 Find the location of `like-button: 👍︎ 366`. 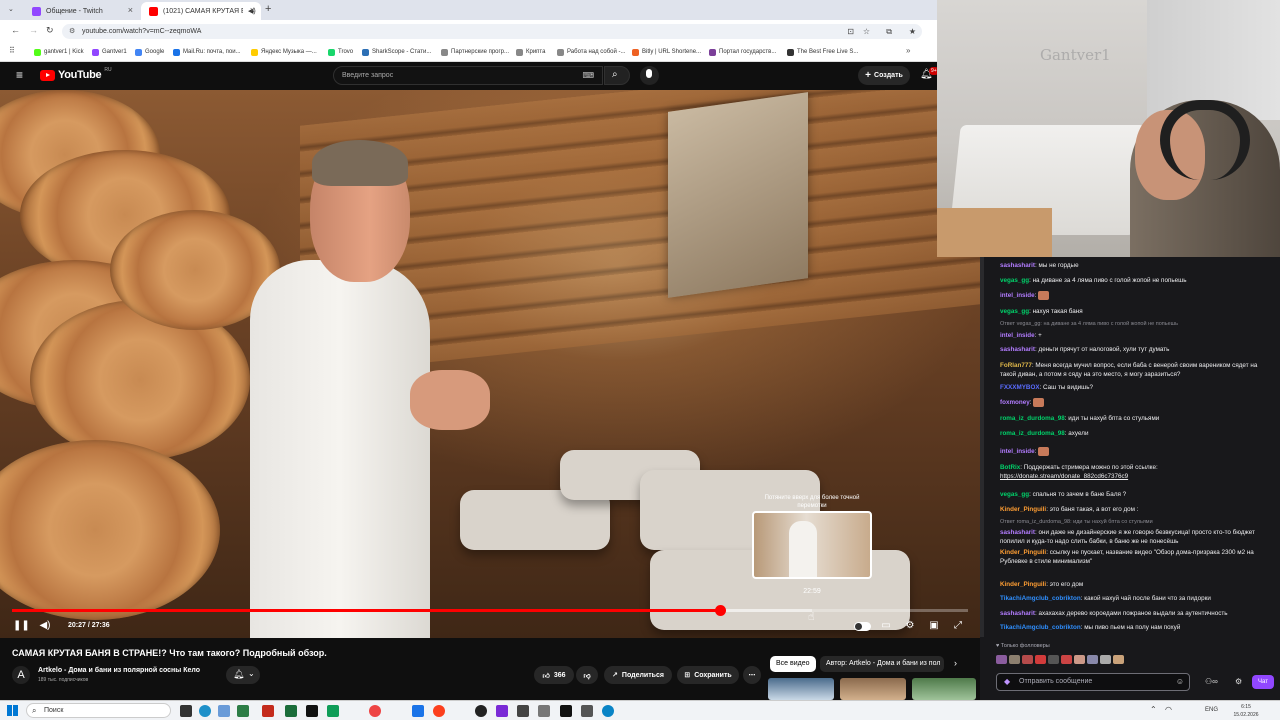

like-button: 👍︎ 366 is located at coordinates (554, 675).